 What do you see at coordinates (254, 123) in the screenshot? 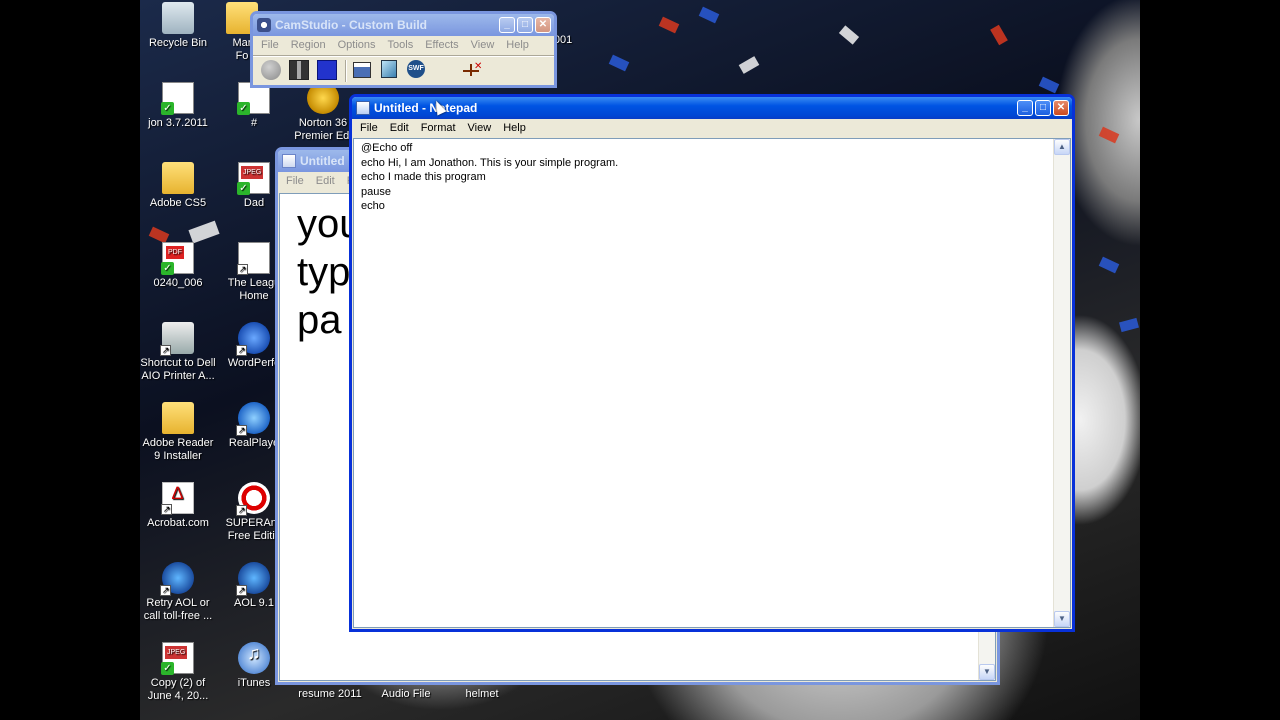
I see `desktop-icon-label: #` at bounding box center [254, 123].